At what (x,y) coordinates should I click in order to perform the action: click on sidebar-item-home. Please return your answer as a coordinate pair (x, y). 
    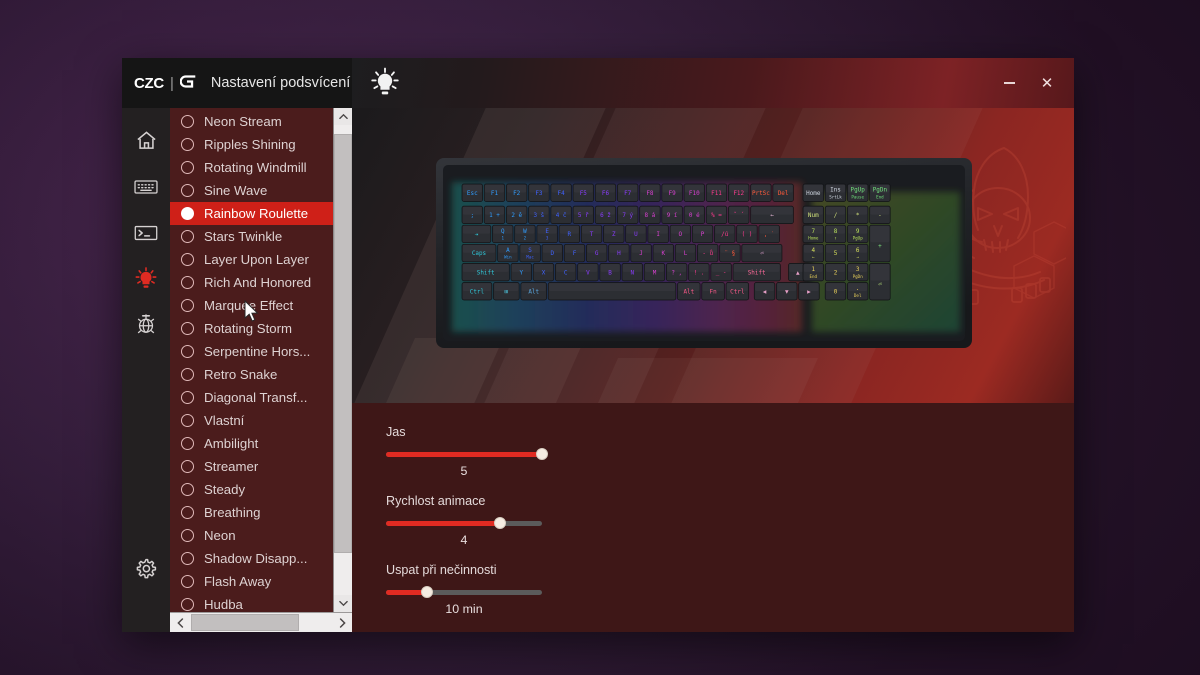
    Looking at the image, I should click on (146, 143).